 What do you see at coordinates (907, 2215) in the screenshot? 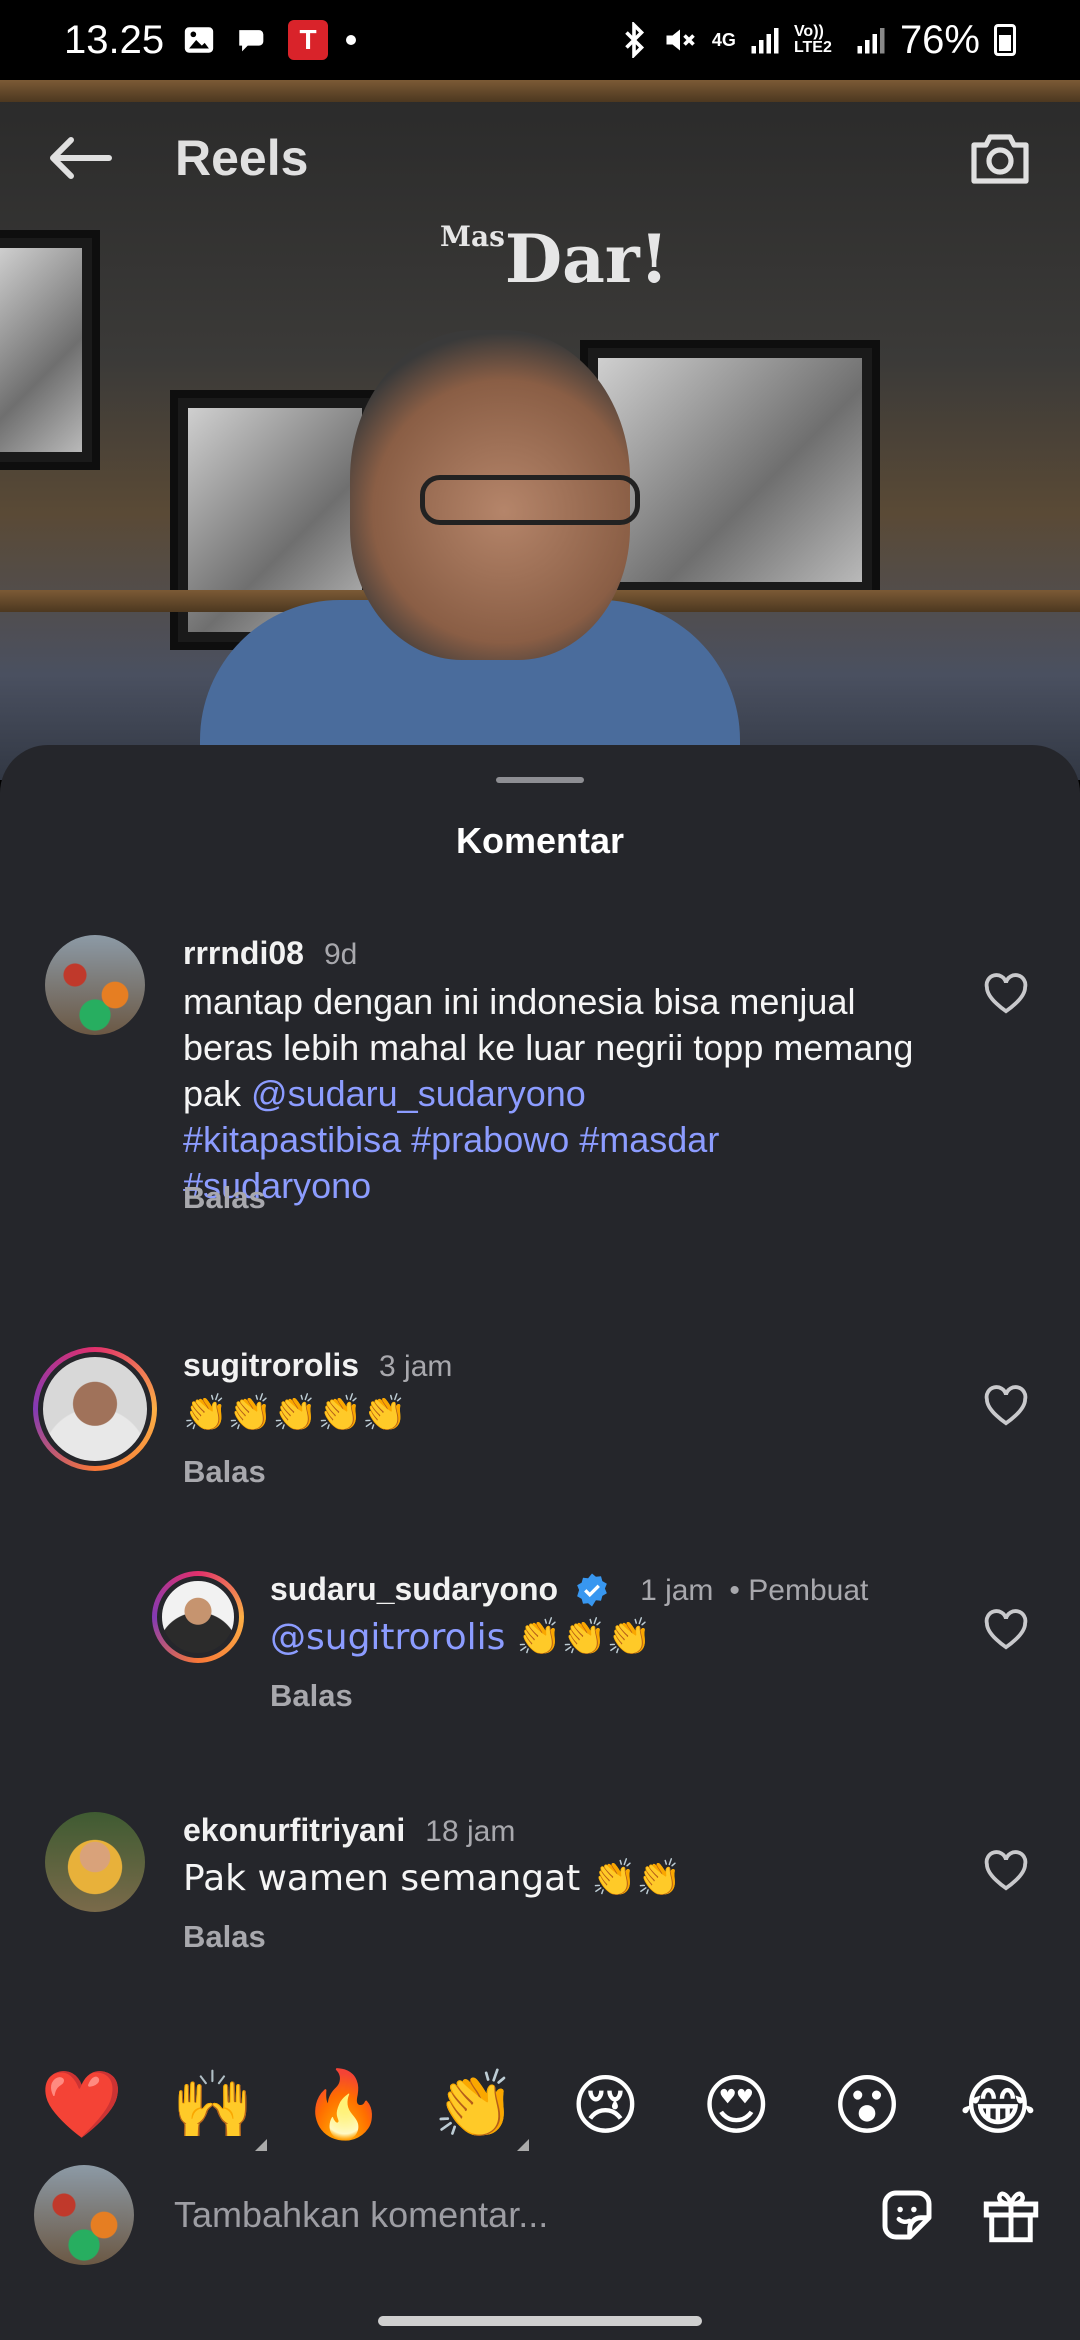
I see `sticker-icon` at bounding box center [907, 2215].